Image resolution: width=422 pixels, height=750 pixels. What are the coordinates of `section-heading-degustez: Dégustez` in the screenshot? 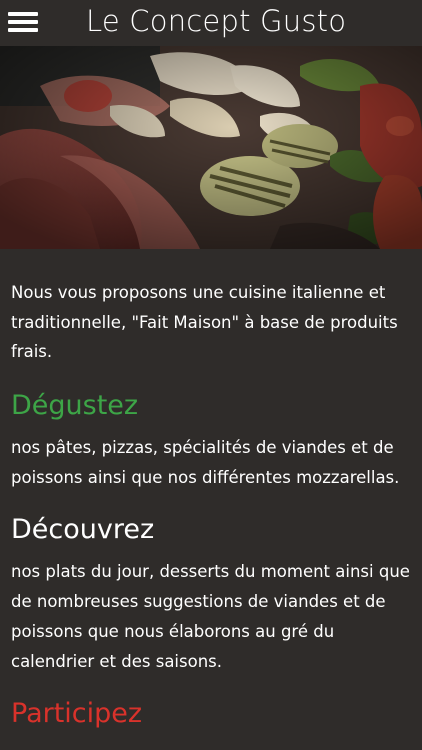 It's located at (75, 405).